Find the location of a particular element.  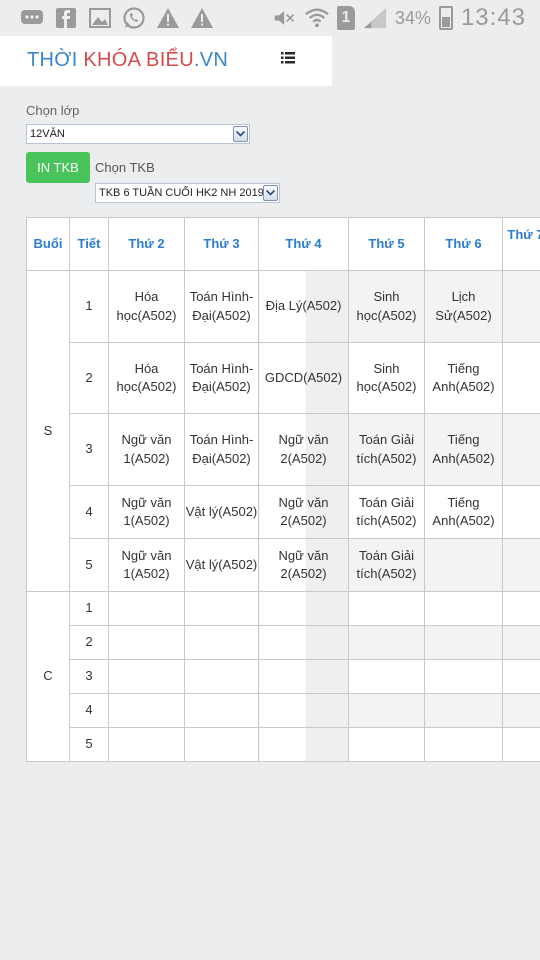

table-row: 5 is located at coordinates (283, 744).